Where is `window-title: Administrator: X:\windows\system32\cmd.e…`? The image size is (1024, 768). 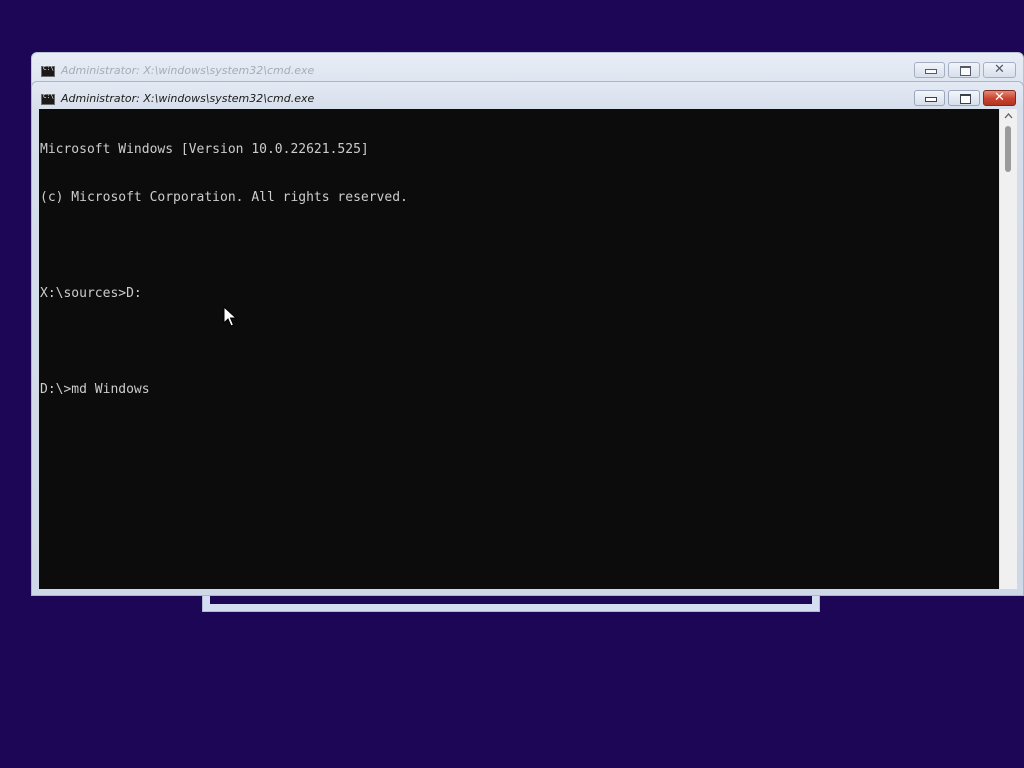 window-title: Administrator: X:\windows\system32\cmd.e… is located at coordinates (188, 98).